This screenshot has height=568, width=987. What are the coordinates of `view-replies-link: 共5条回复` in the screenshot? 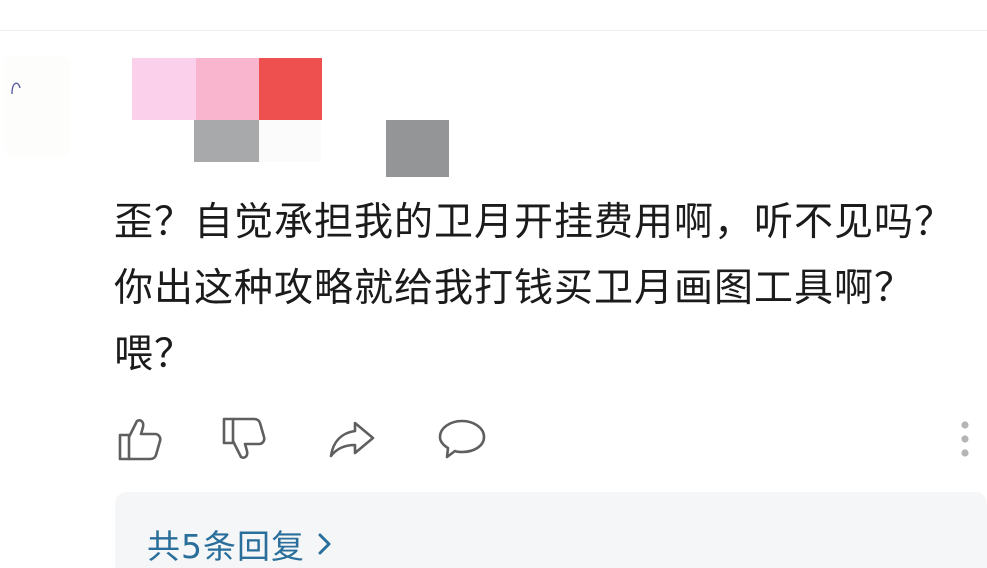 It's located at (240, 544).